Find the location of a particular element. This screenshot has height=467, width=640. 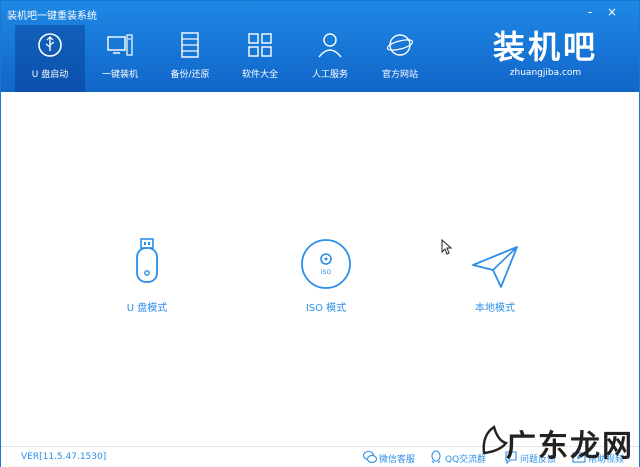

watermark: 广东龙网 is located at coordinates (560, 441).